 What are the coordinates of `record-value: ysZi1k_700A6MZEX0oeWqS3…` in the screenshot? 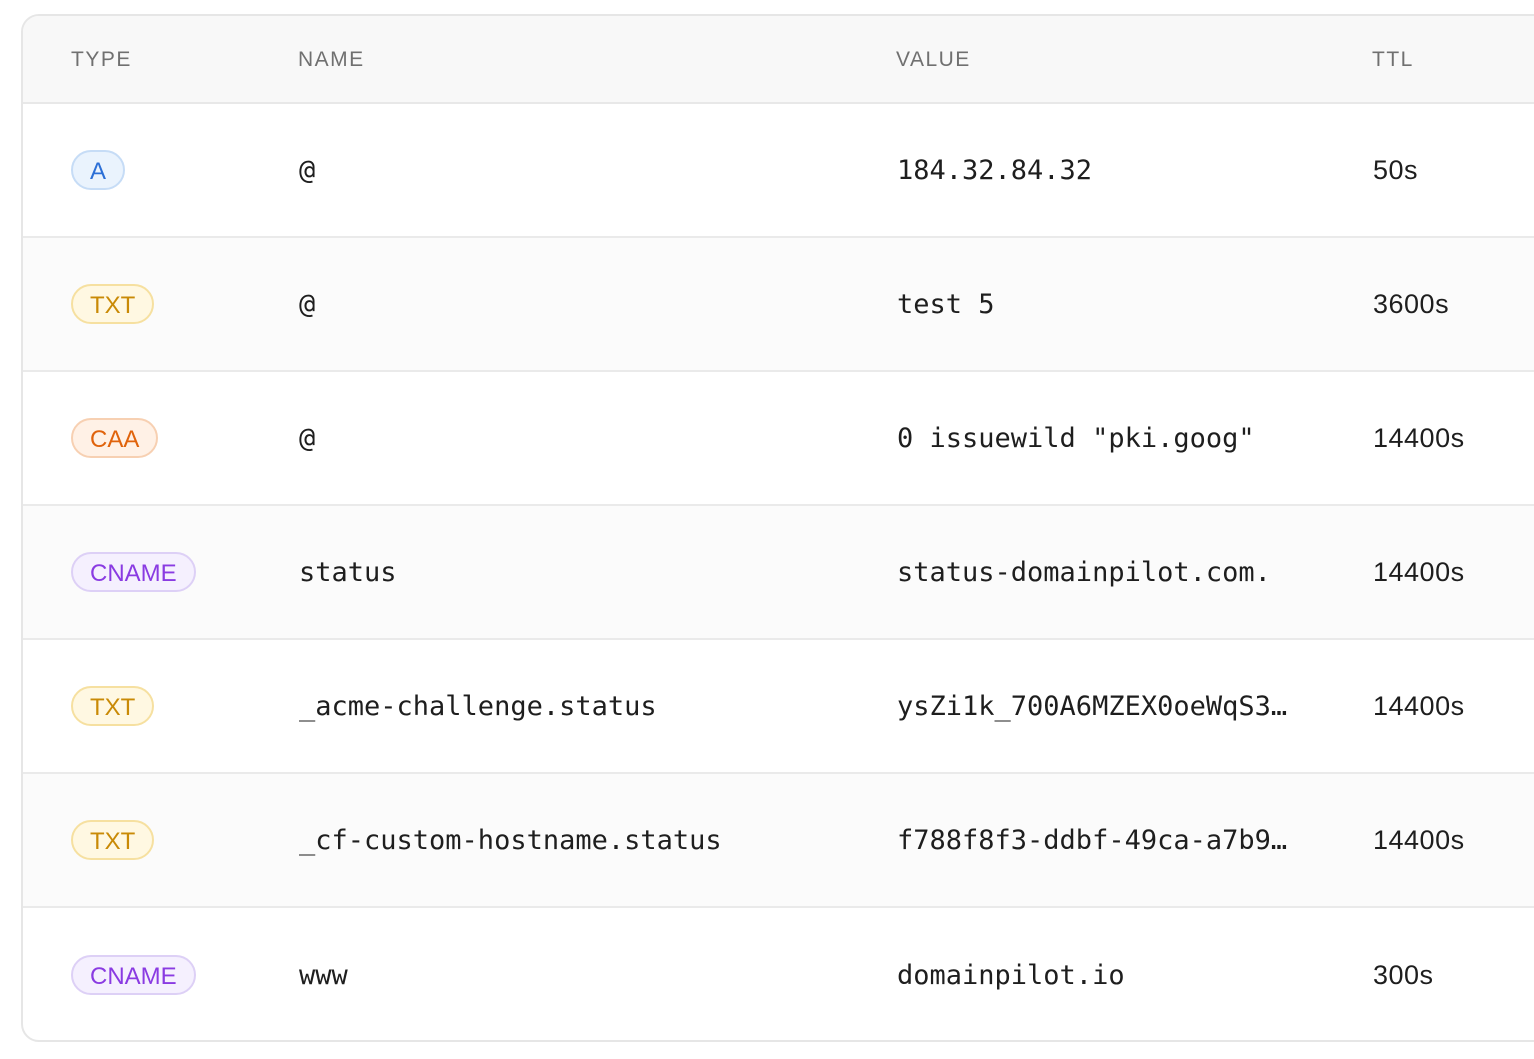 It's located at (1092, 706).